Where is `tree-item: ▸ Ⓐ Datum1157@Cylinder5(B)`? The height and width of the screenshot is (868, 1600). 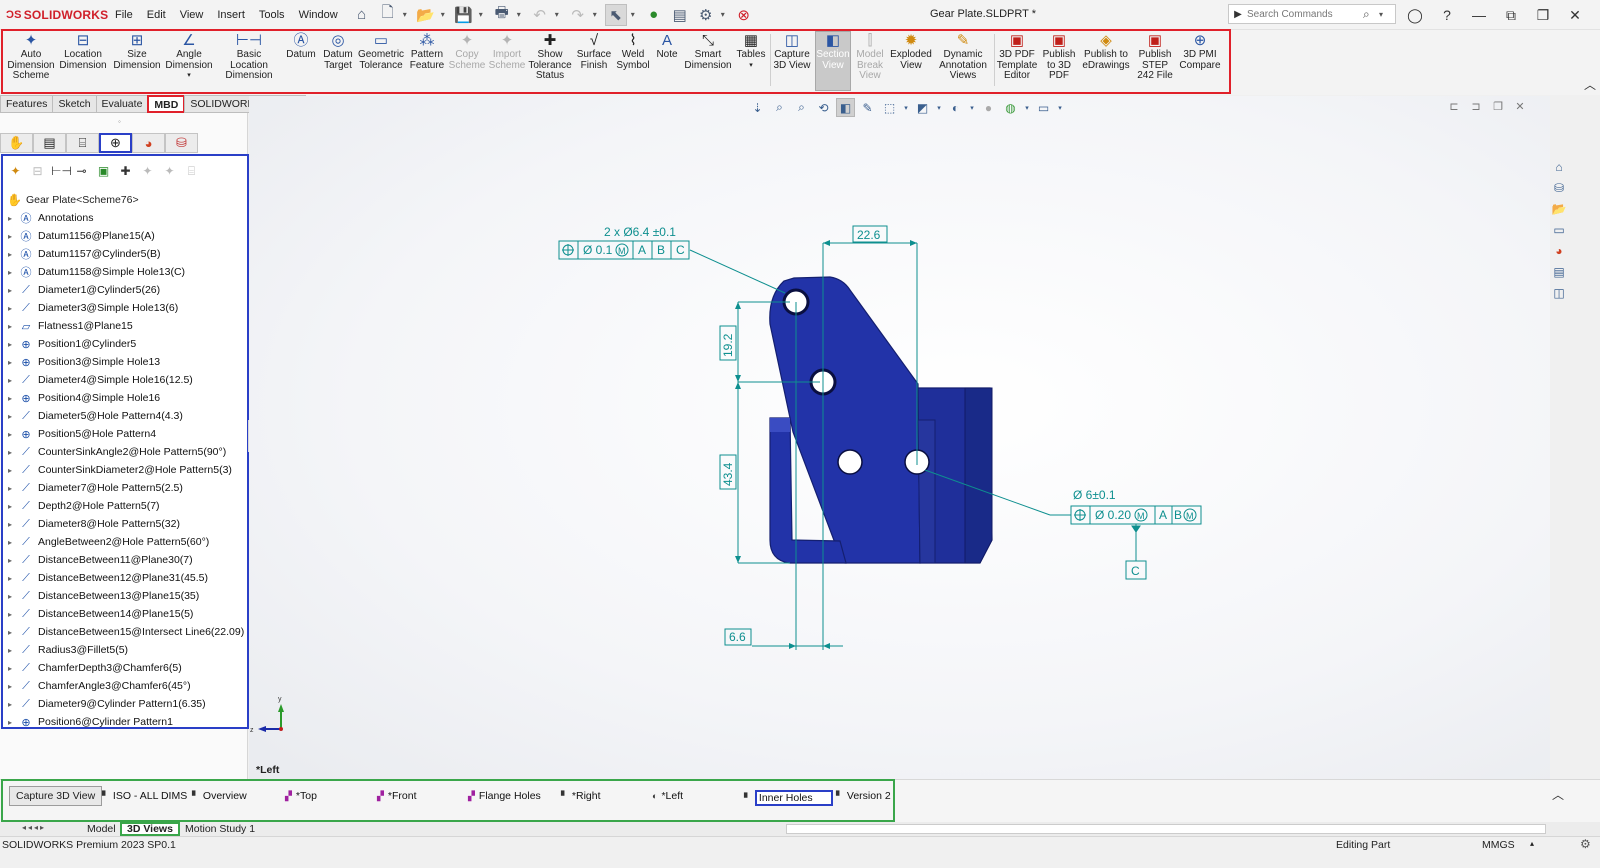 tree-item: ▸ Ⓐ Datum1157@Cylinder5(B) is located at coordinates (125, 254).